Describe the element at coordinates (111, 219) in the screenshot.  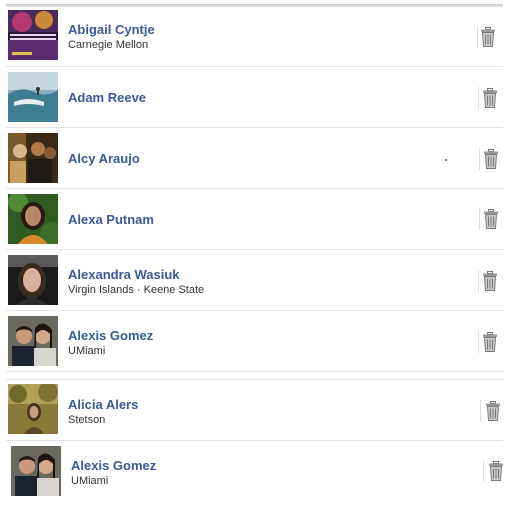
I see `friend-name-link: Alexa Putnam` at that location.